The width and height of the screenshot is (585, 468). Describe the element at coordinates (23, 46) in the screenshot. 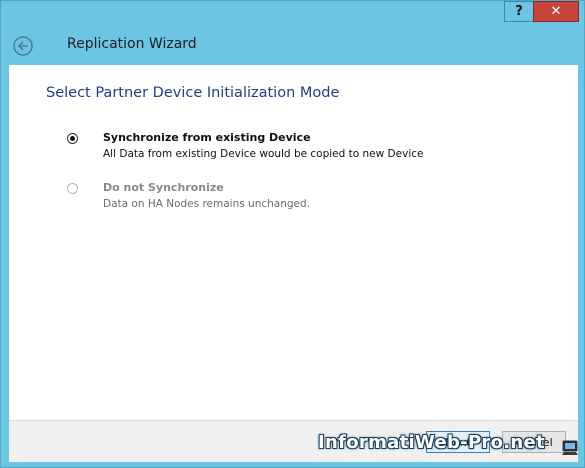

I see `back-arrow-icon` at that location.